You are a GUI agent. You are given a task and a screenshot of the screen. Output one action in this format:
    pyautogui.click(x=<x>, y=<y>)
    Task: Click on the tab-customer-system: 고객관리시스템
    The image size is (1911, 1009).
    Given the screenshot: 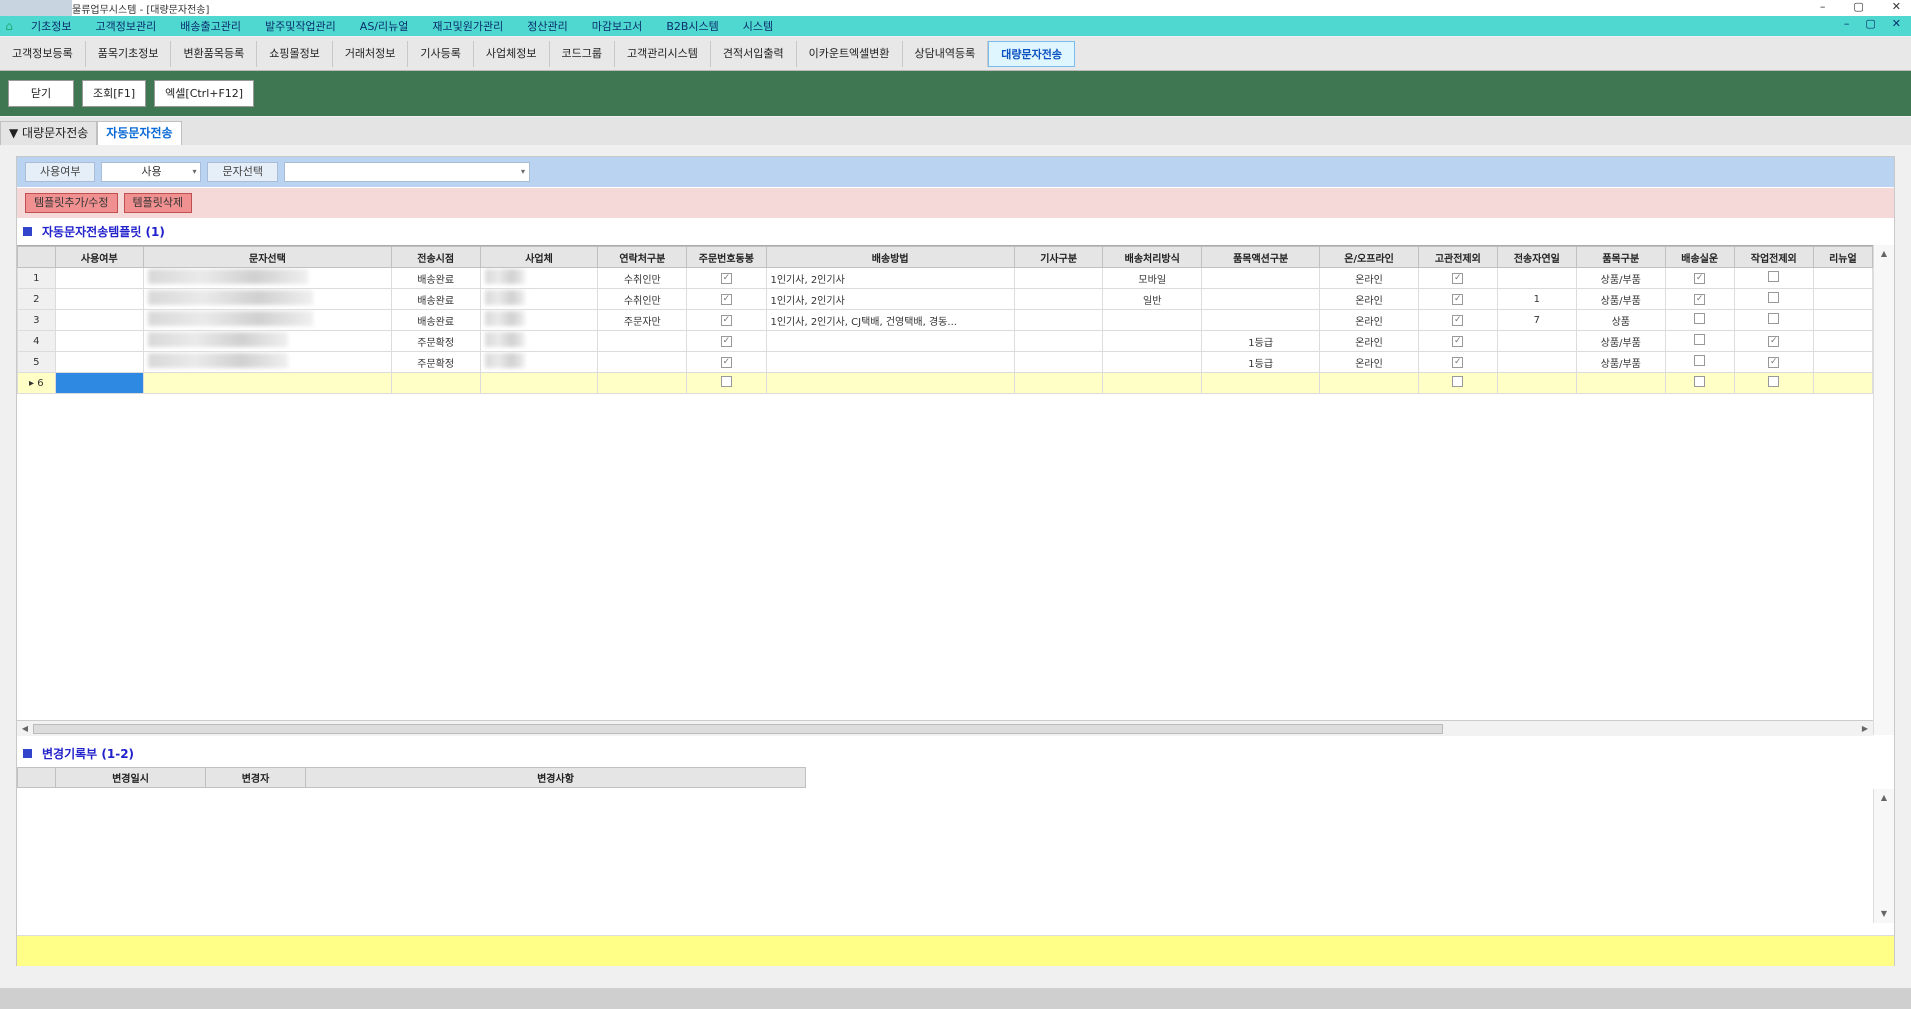 What is the action you would take?
    pyautogui.click(x=663, y=53)
    